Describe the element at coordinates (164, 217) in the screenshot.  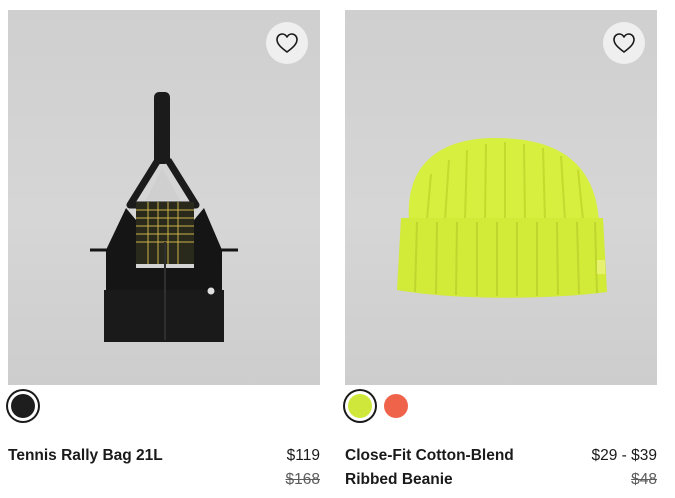
I see `tennis-bag-image` at that location.